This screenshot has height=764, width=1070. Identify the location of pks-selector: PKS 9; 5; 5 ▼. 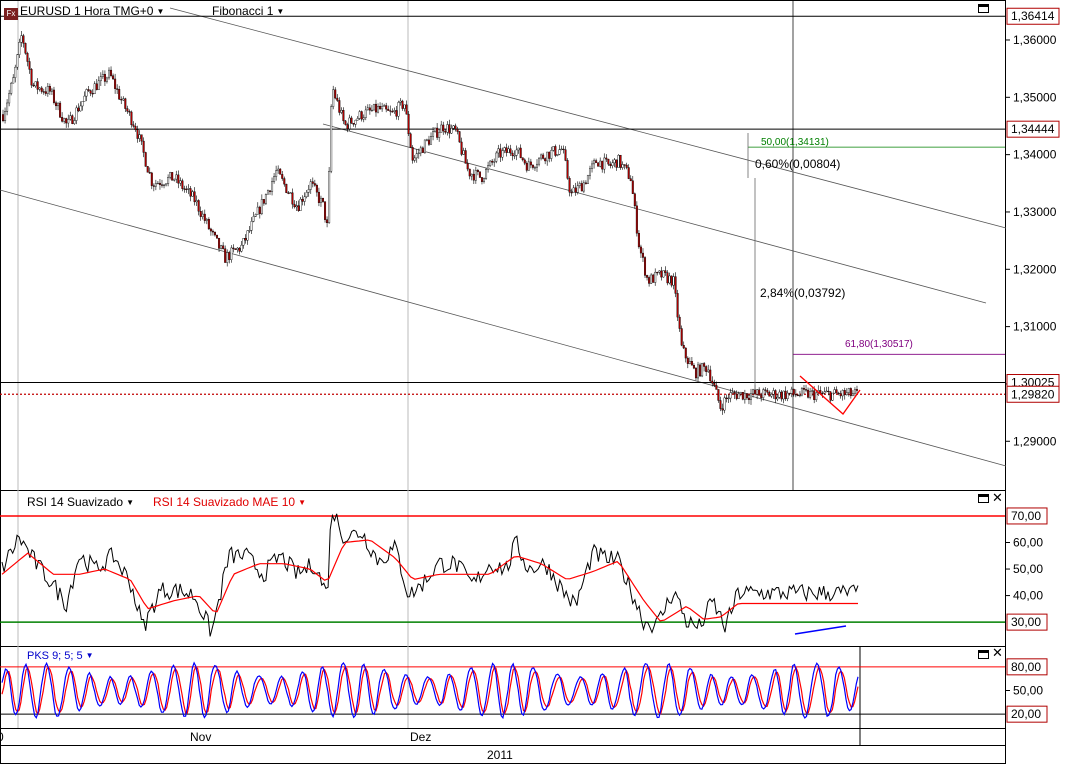
(60, 656).